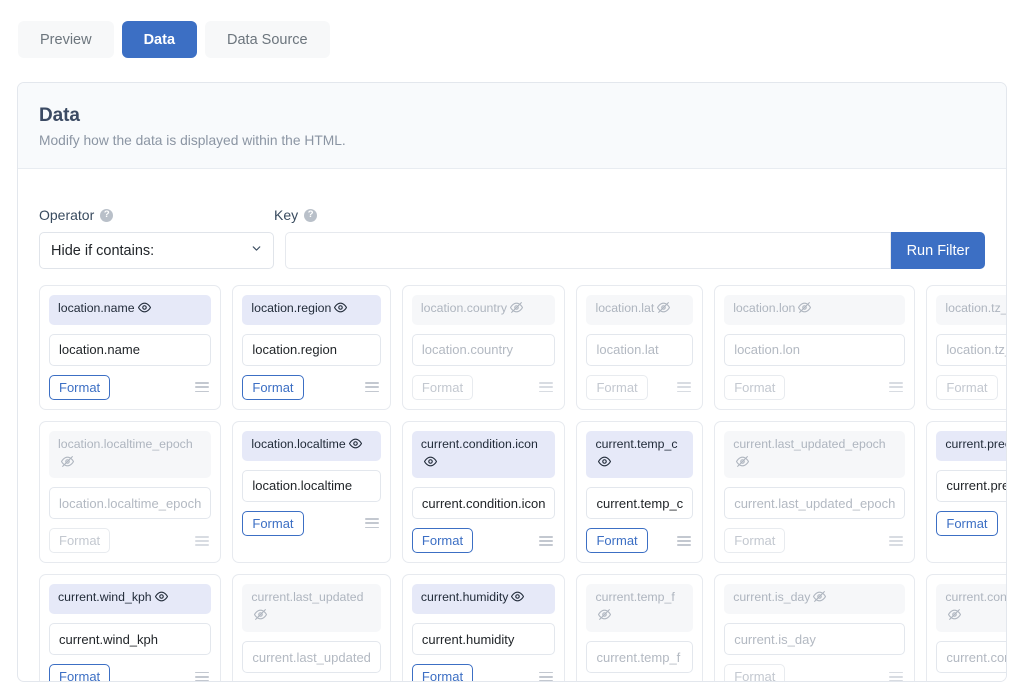 The image size is (1024, 682). I want to click on field-key-badge: location.name, so click(130, 310).